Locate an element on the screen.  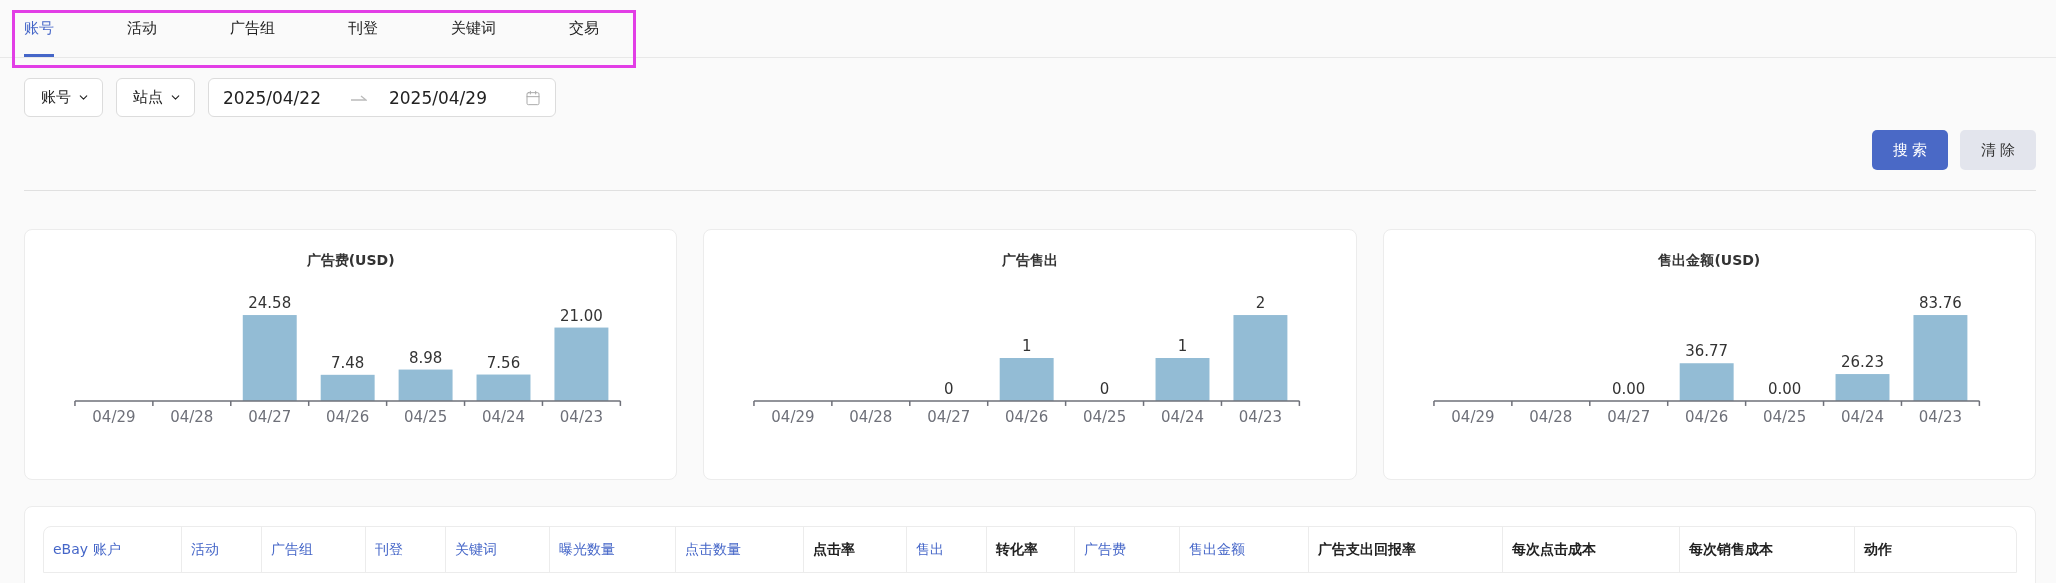
column-header: 动作 is located at coordinates (1878, 549).